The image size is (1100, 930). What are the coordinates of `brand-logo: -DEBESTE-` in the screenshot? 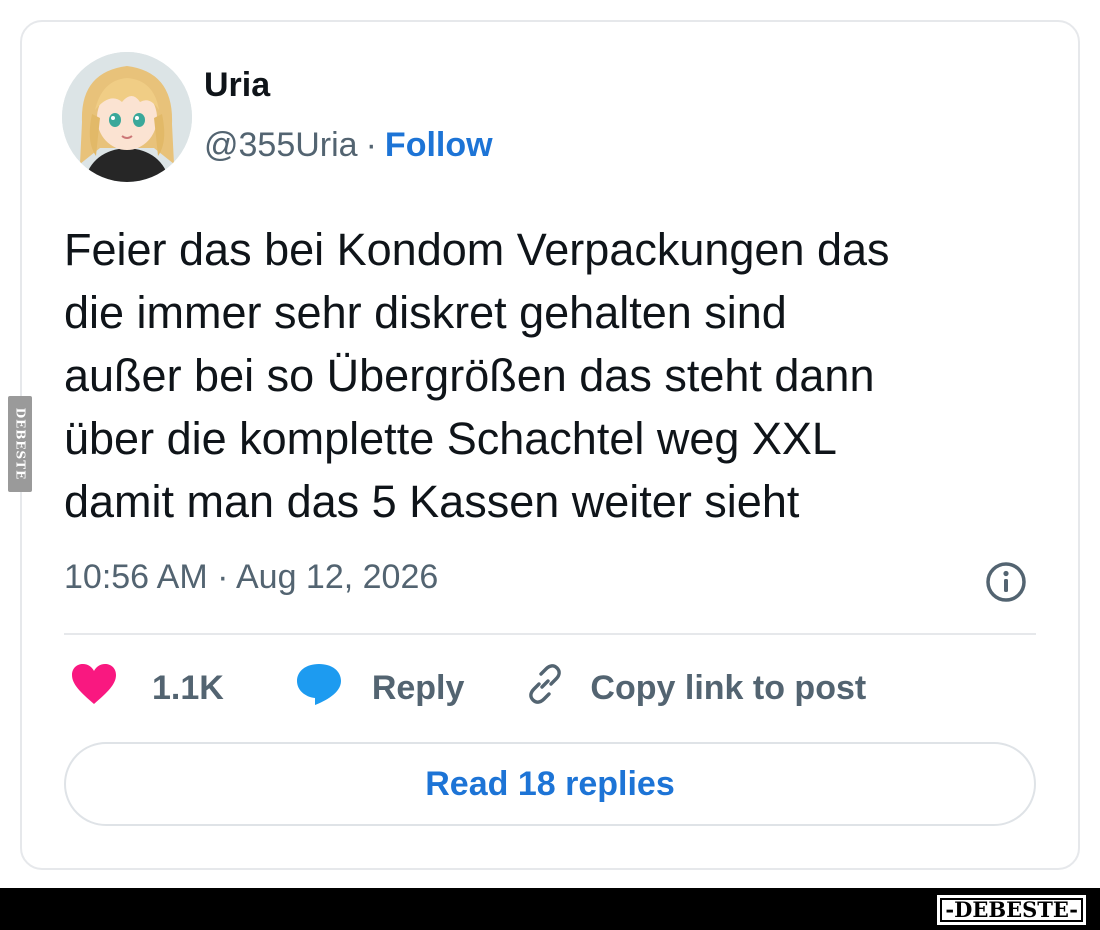 It's located at (1011, 910).